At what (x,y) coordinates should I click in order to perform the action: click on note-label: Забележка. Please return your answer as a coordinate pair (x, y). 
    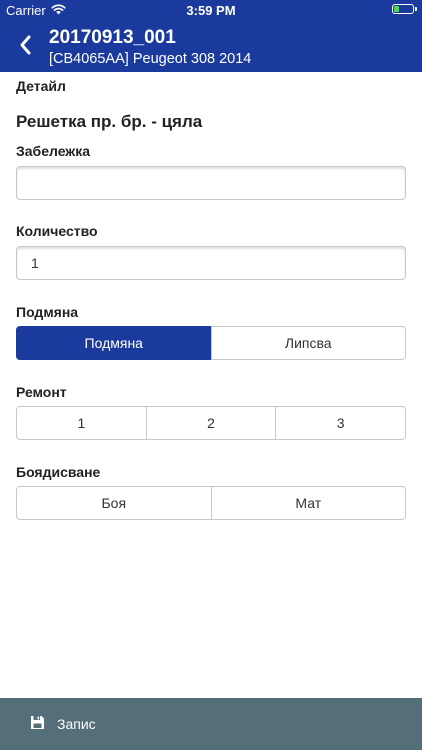
    Looking at the image, I should click on (53, 151).